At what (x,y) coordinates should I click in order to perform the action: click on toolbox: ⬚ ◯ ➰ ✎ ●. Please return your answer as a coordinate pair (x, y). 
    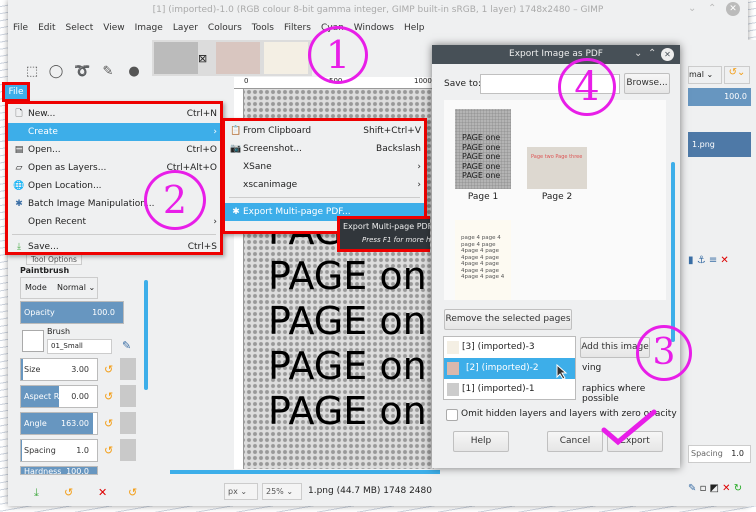
    Looking at the image, I should click on (81, 63).